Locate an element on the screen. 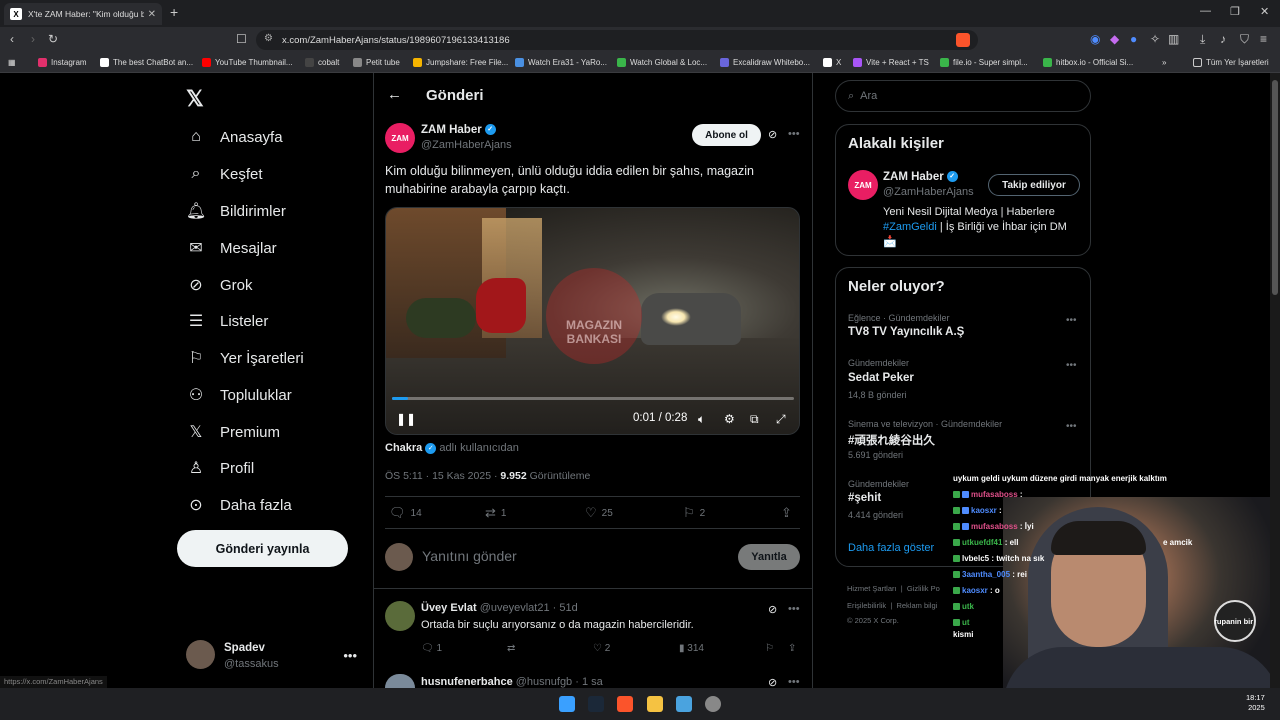 This screenshot has width=1280, height=720. source-user: Chakra is located at coordinates (403, 448).